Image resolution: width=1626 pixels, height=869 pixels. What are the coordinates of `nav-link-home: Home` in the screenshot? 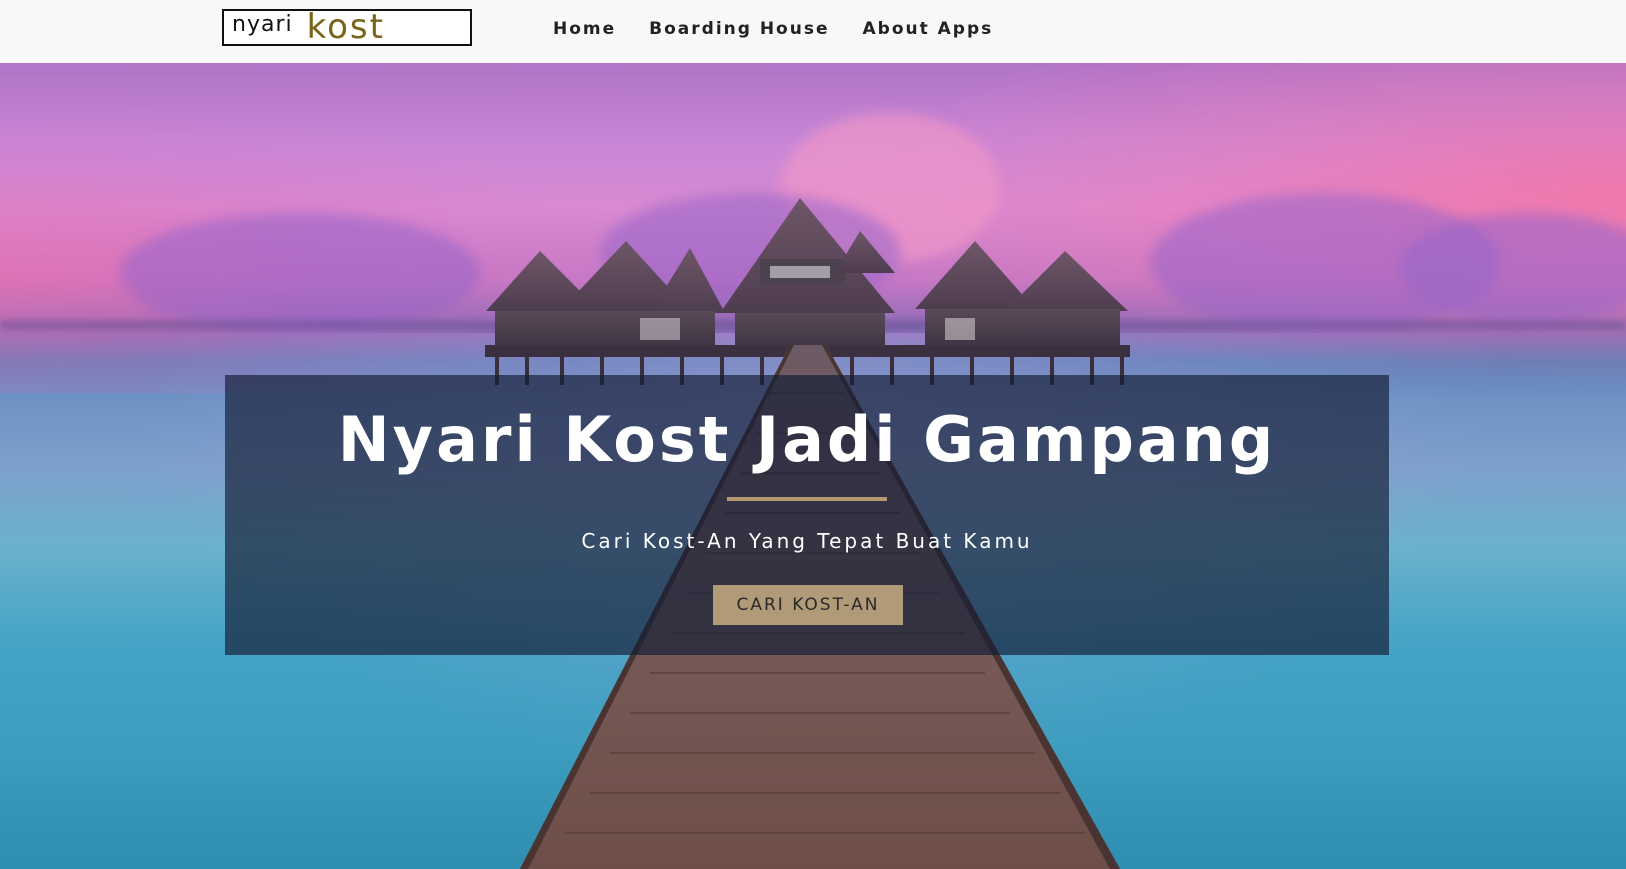 It's located at (584, 29).